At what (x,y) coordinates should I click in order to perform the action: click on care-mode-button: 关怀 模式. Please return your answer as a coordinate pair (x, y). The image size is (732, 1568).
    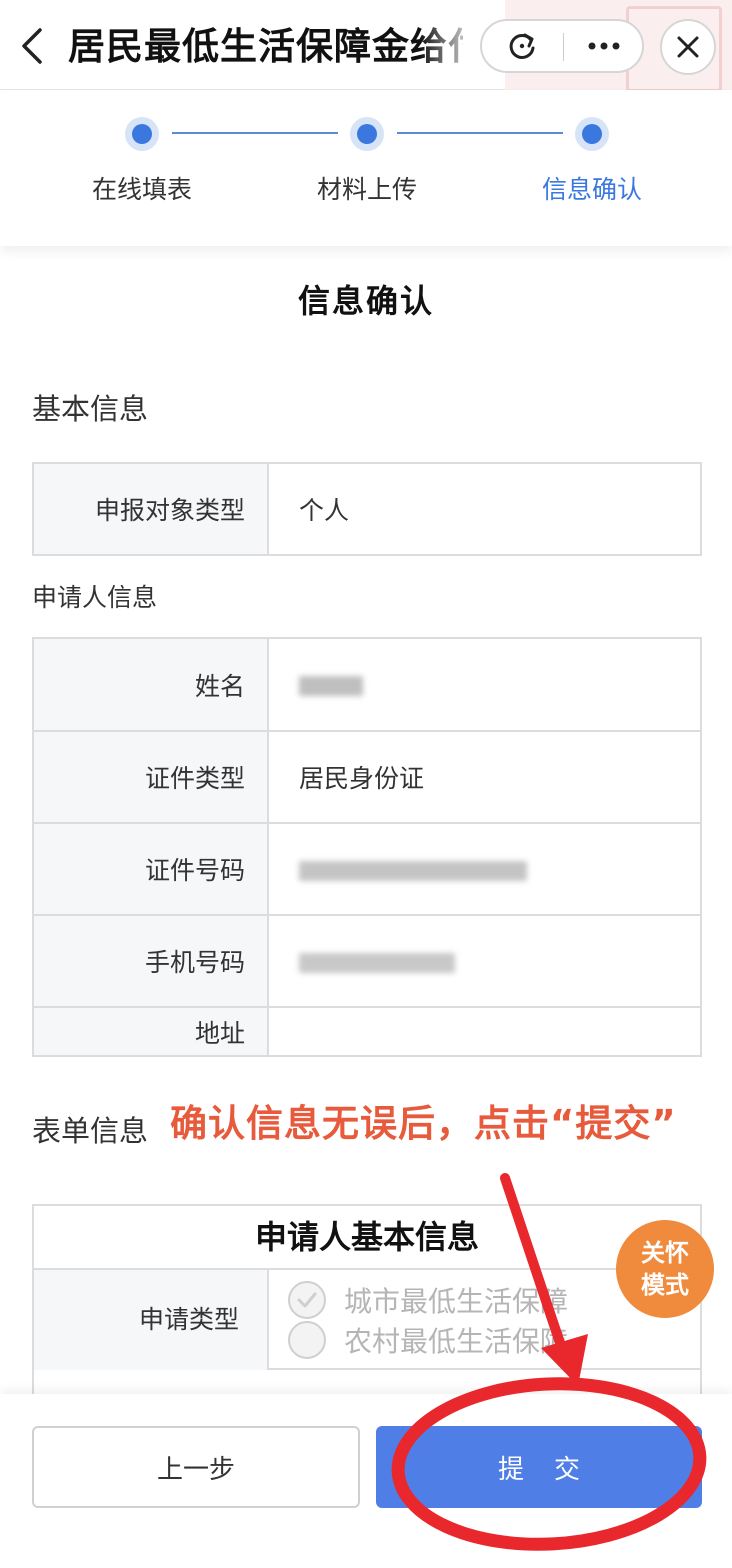
    Looking at the image, I should click on (665, 1269).